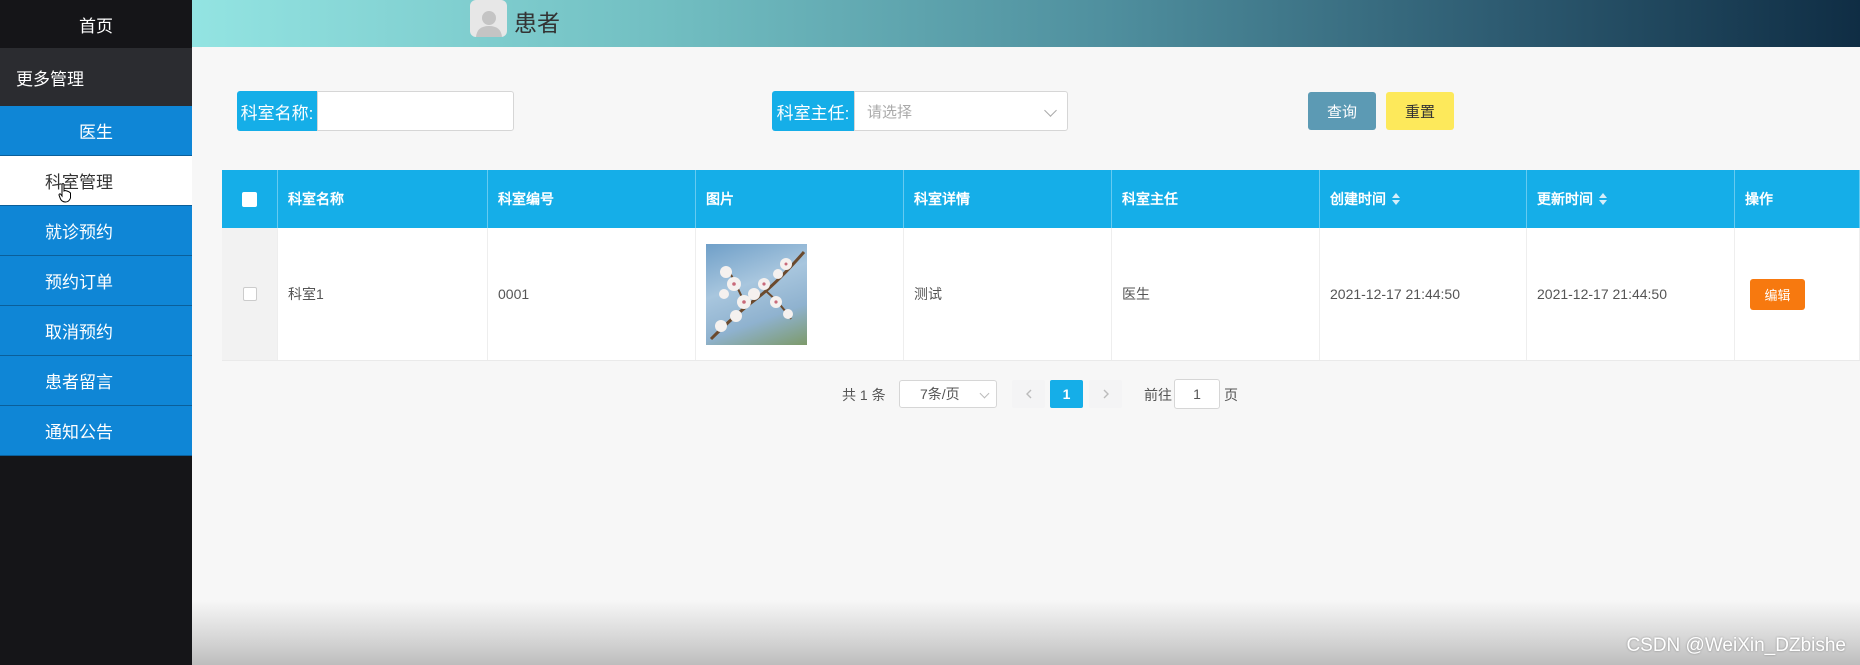 This screenshot has width=1860, height=665. I want to click on department-name-input, so click(415, 111).